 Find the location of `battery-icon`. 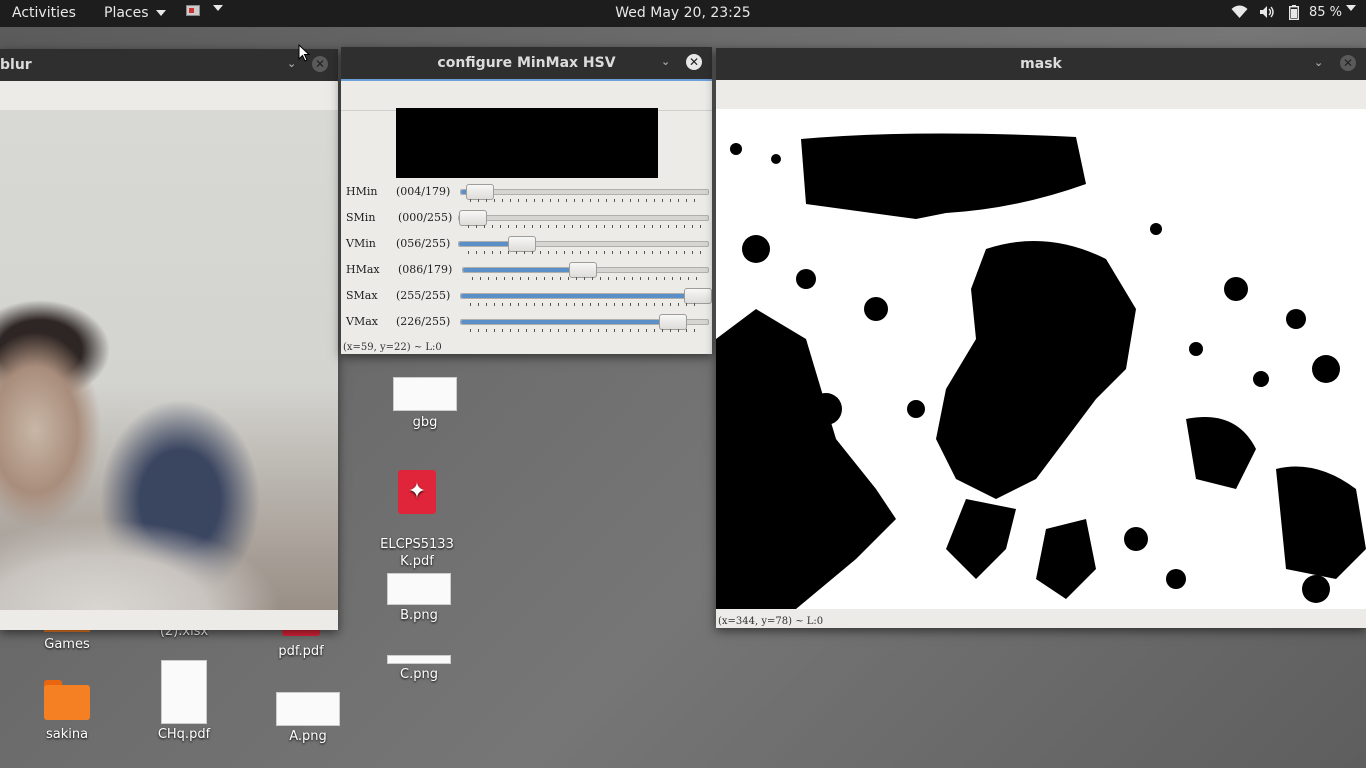

battery-icon is located at coordinates (1294, 14).